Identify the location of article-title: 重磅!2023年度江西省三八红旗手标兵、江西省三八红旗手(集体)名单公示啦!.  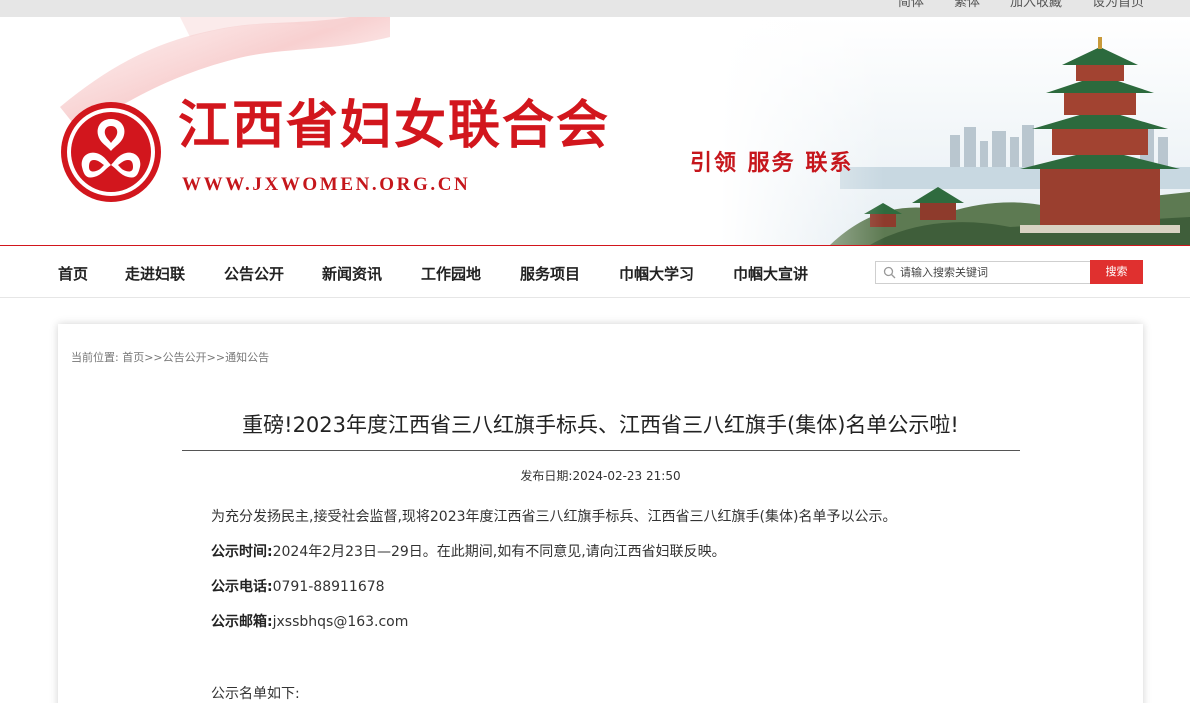
(600, 425).